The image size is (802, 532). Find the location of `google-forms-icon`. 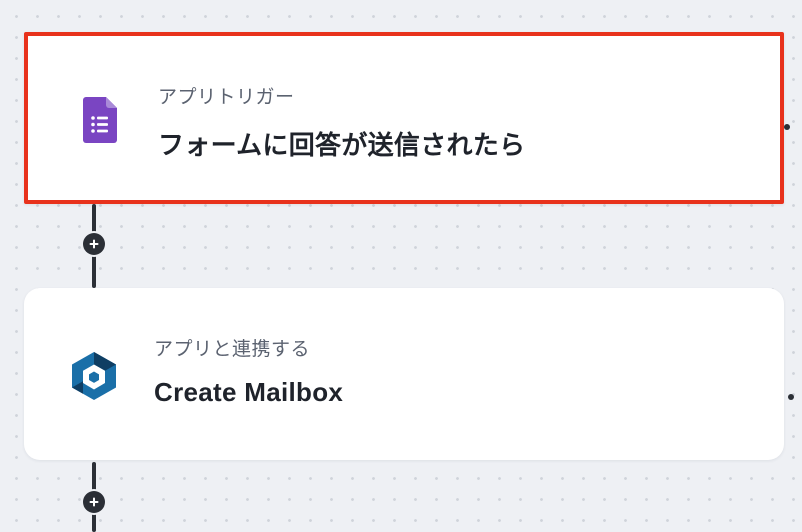

google-forms-icon is located at coordinates (100, 120).